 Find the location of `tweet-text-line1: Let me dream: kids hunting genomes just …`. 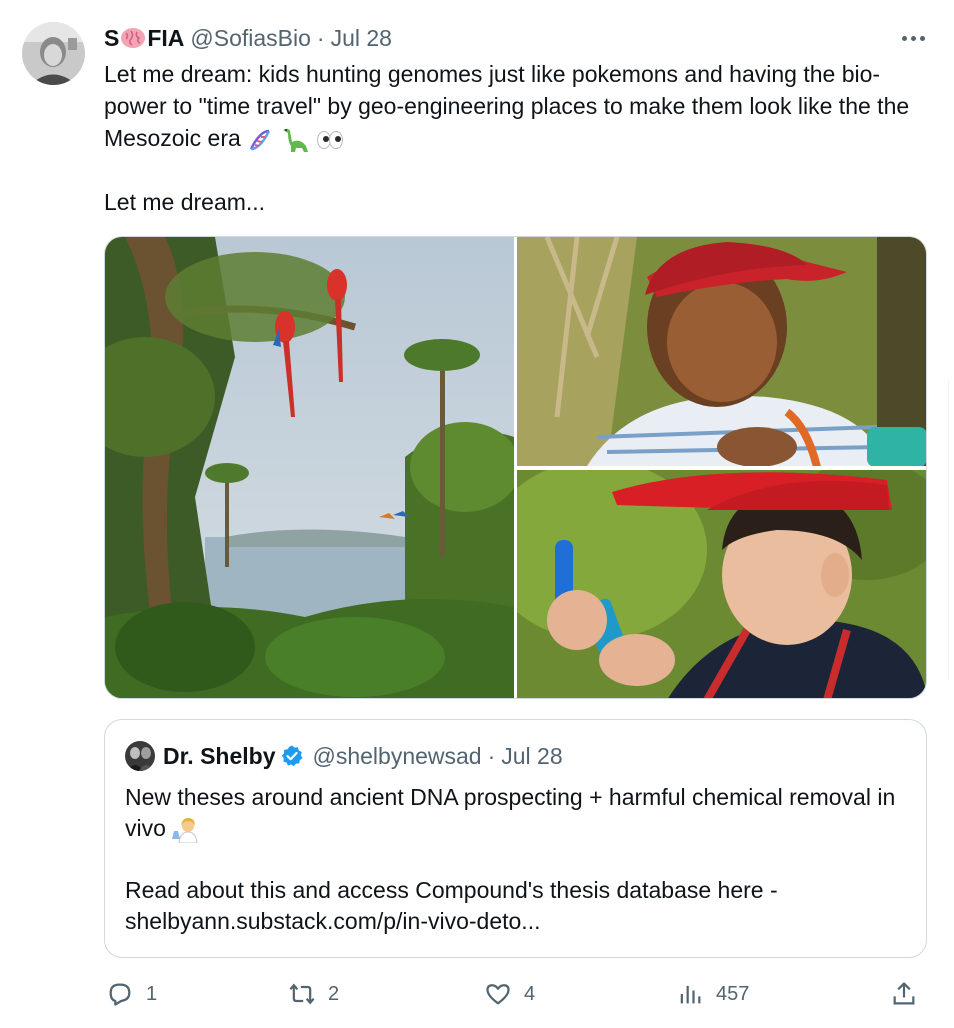

tweet-text-line1: Let me dream: kids hunting genomes just … is located at coordinates (507, 106).